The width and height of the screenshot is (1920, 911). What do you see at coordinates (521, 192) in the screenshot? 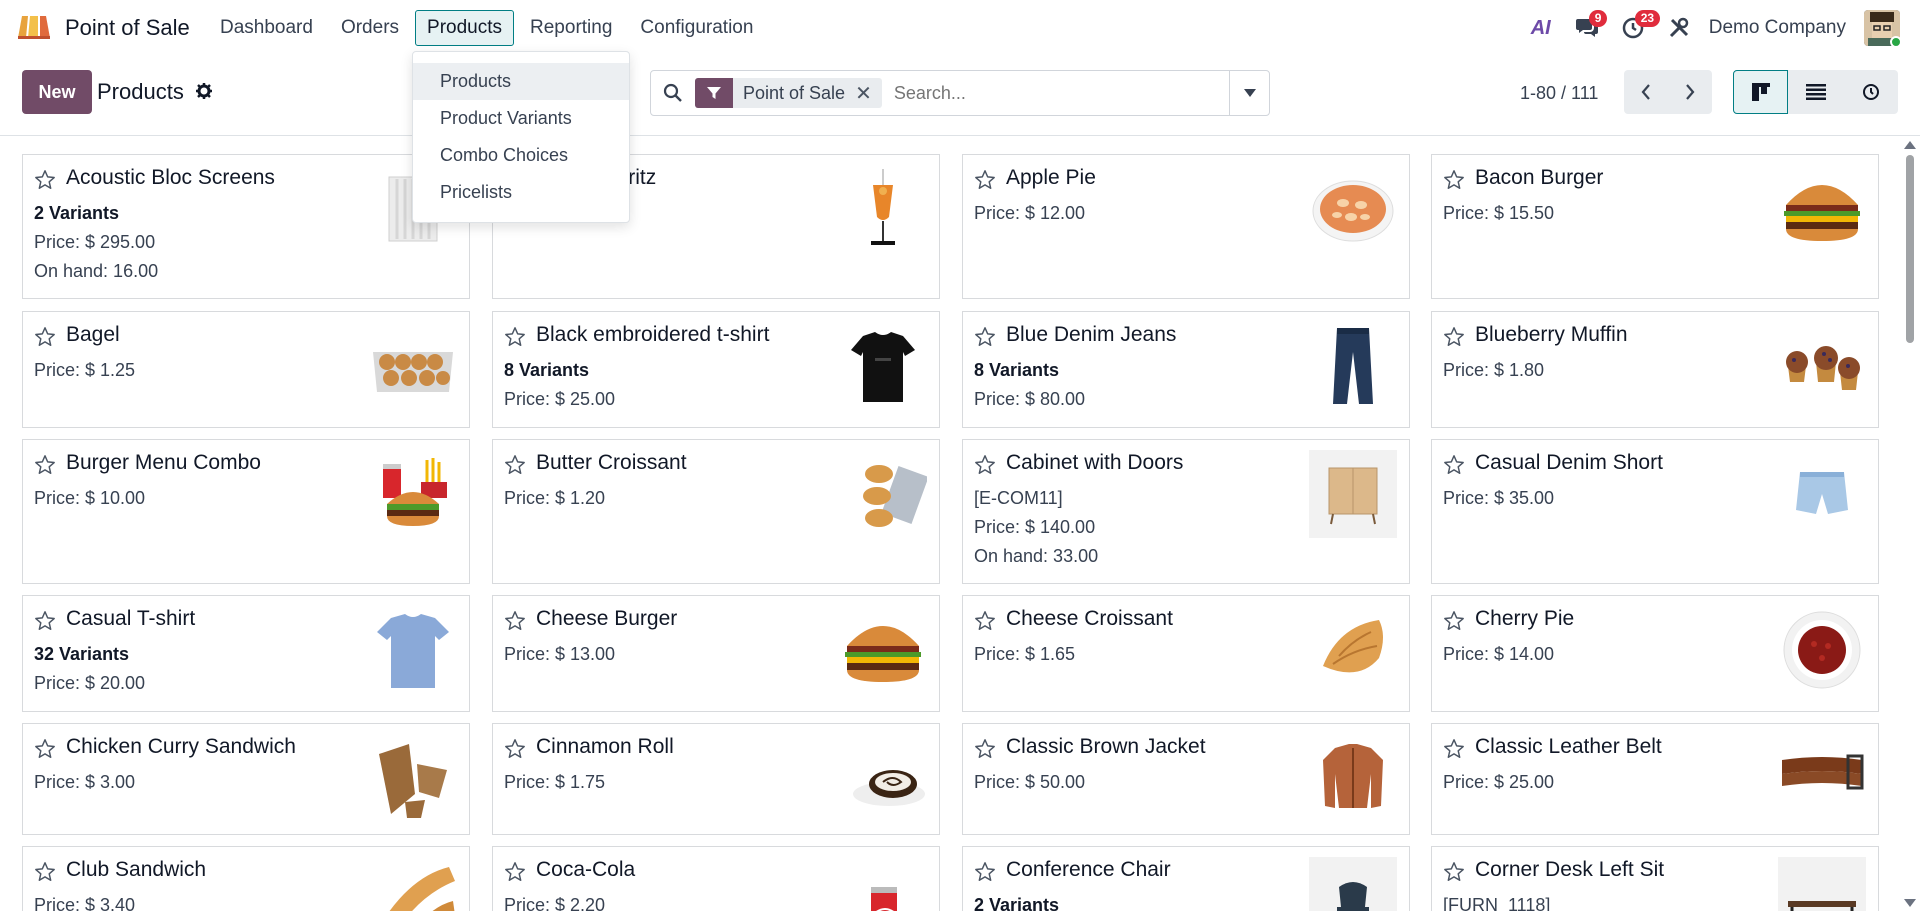
I see `dropdown-item-pricelists: Pricelists` at bounding box center [521, 192].